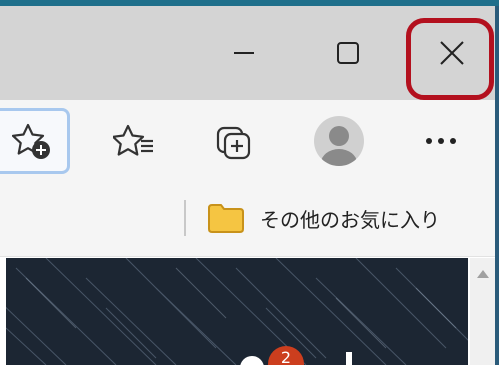 The image size is (499, 365). I want to click on profile-button, so click(339, 141).